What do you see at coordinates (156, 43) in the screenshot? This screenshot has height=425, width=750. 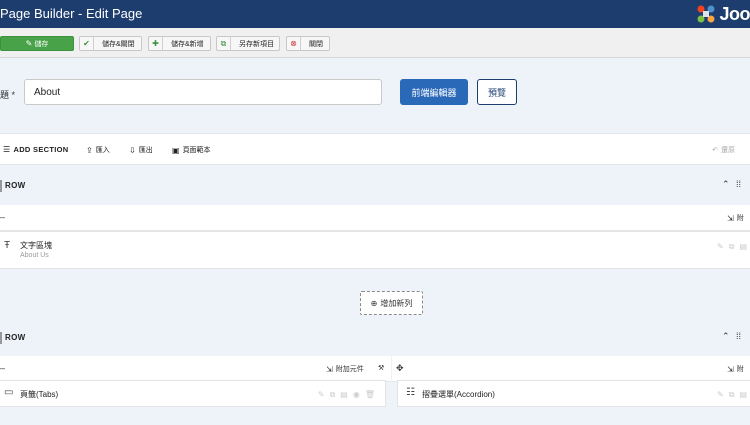 I see `plus-icon: ✚` at bounding box center [156, 43].